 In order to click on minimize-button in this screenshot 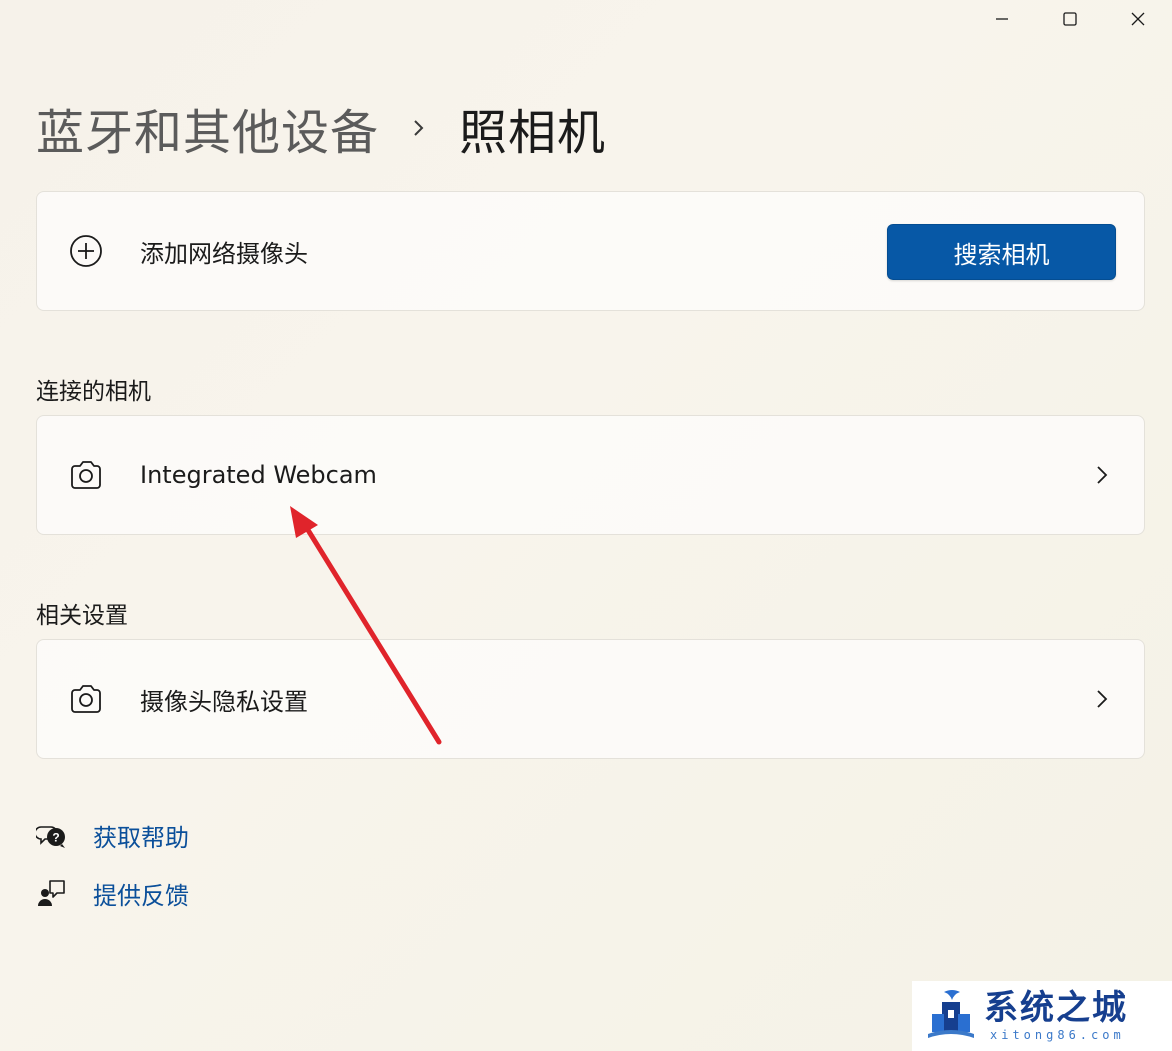, I will do `click(1002, 19)`.